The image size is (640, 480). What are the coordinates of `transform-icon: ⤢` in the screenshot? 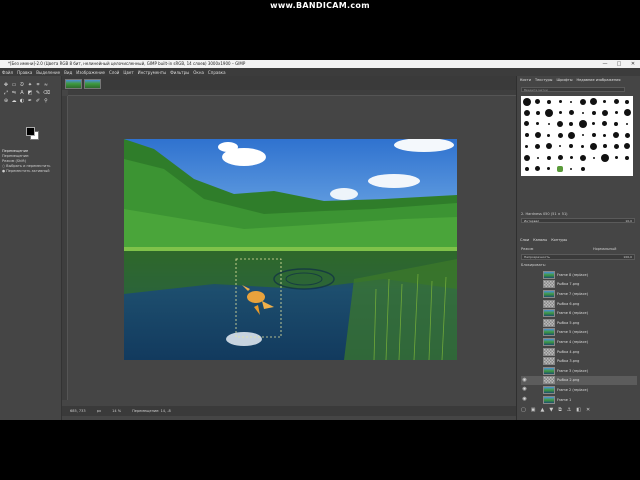 It's located at (6, 93).